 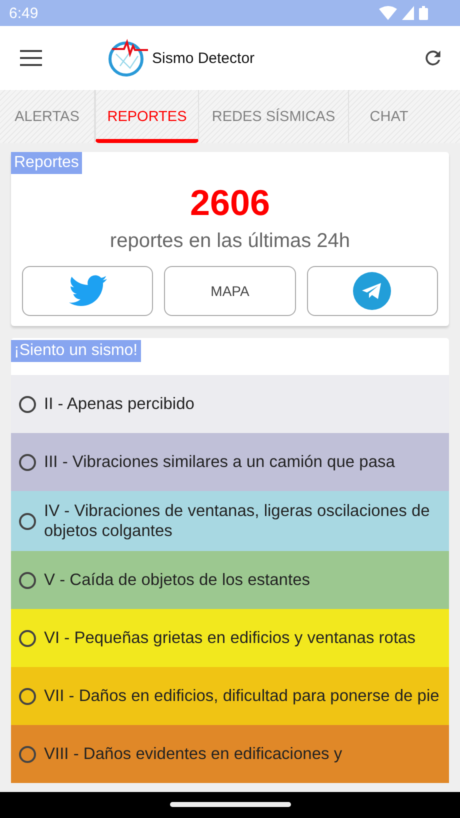 I want to click on option-label: VI - Pequeñas grietas en edificios y ventanas rotas, so click(x=230, y=638).